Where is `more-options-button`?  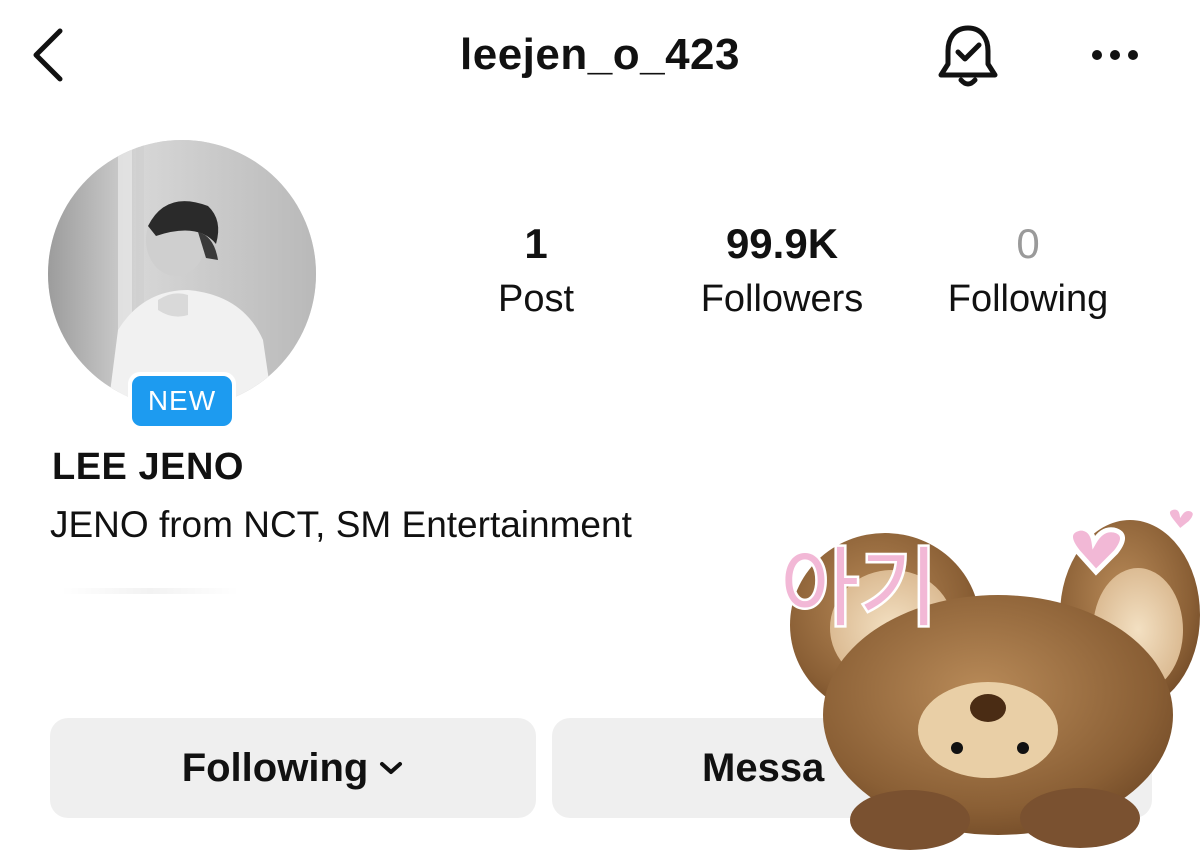 more-options-button is located at coordinates (1115, 55).